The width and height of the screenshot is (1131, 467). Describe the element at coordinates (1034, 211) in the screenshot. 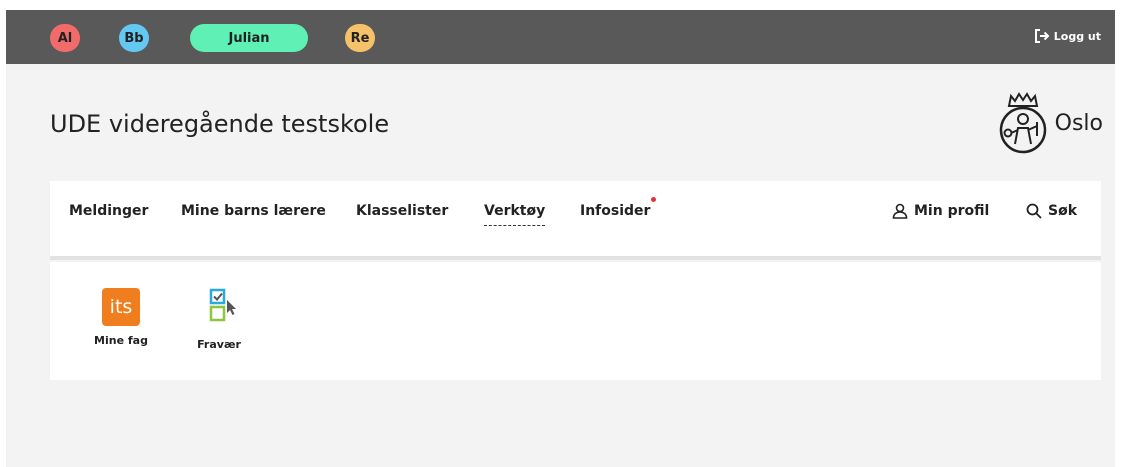

I see `search-icon` at that location.